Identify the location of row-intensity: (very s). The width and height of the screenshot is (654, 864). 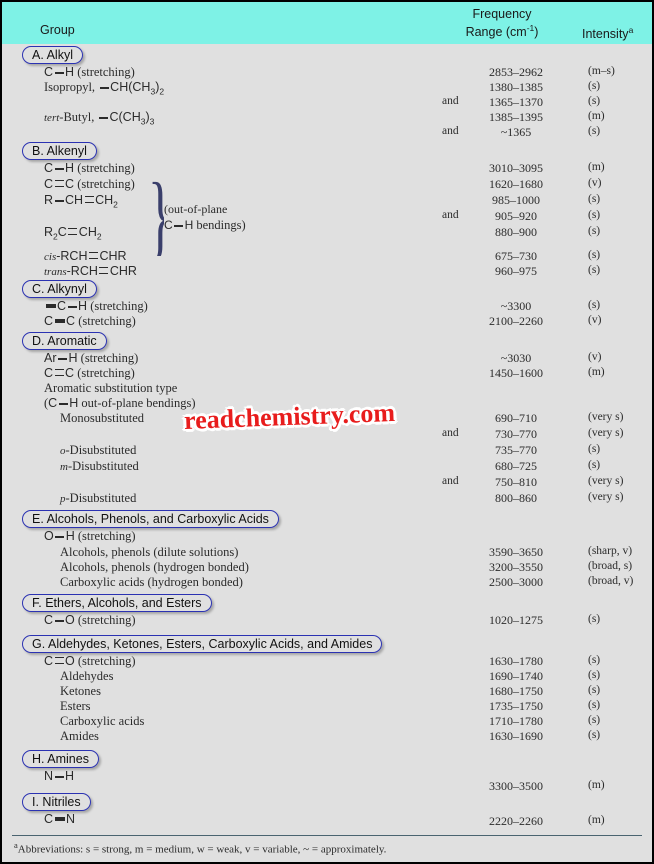
(606, 417).